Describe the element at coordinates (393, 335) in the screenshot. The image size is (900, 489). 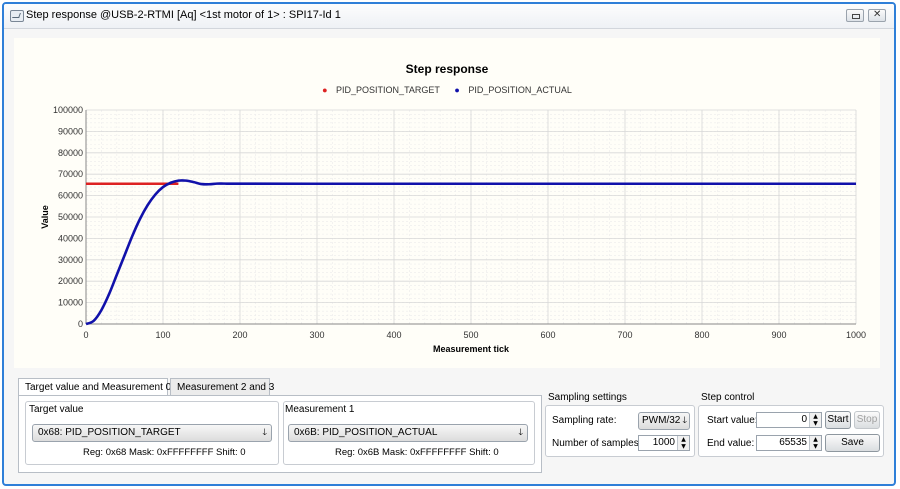
I see `x-tick-label: 400` at that location.